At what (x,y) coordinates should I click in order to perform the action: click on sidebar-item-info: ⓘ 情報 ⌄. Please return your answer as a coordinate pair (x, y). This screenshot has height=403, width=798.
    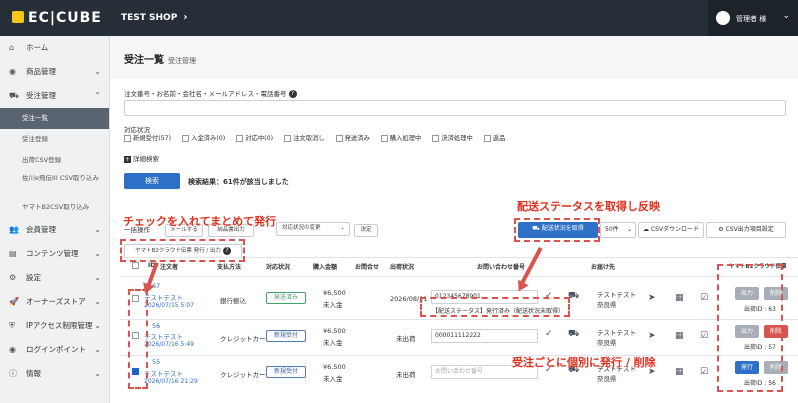
    Looking at the image, I should click on (54, 374).